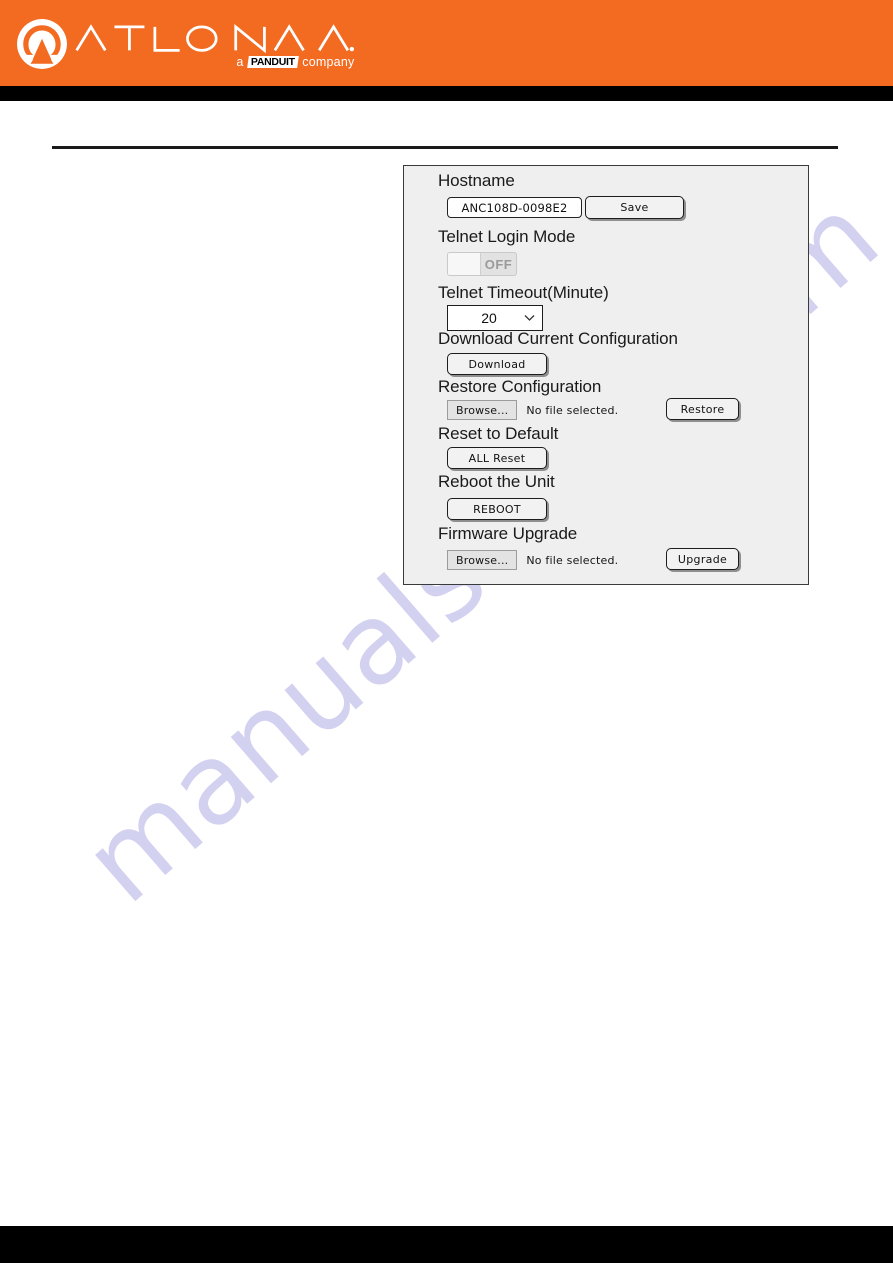  Describe the element at coordinates (482, 264) in the screenshot. I see `telnet-login-mode-toggle: OFF` at that location.